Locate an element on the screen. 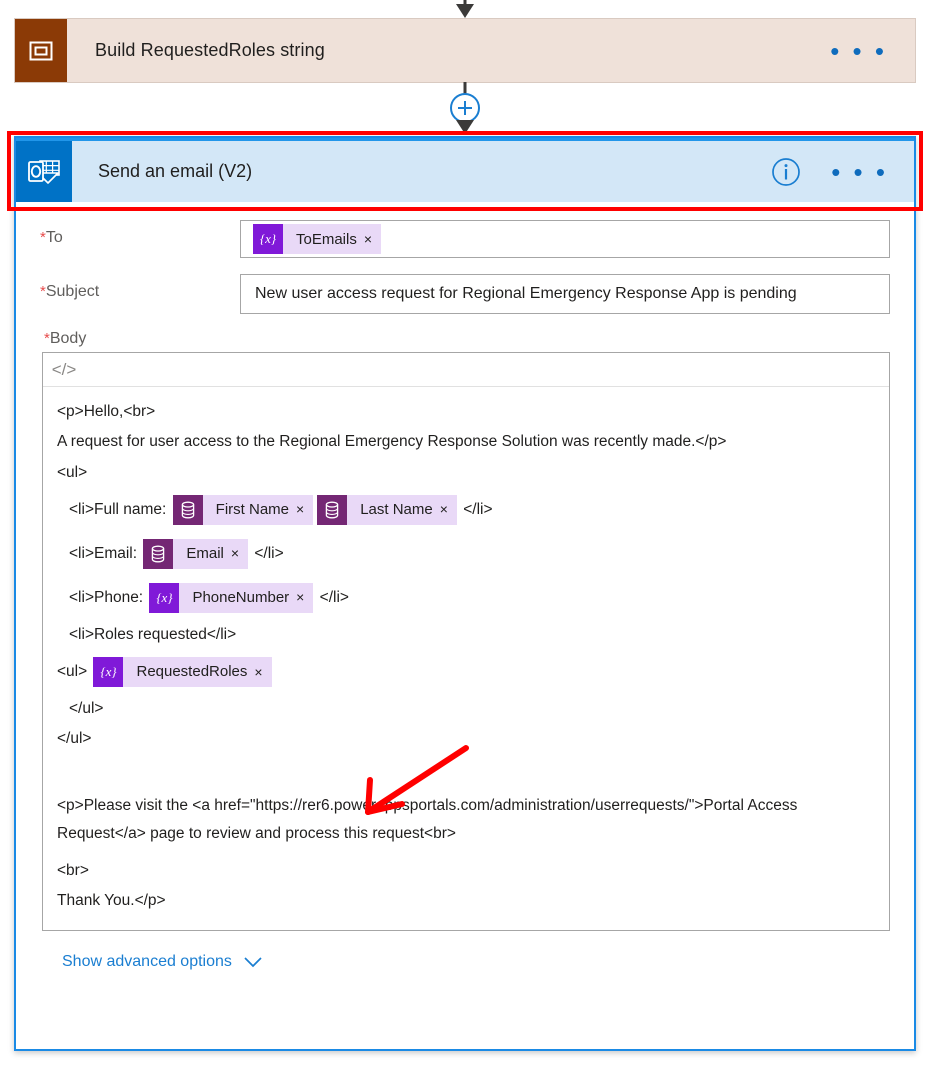  chevron-down-icon is located at coordinates (253, 962).